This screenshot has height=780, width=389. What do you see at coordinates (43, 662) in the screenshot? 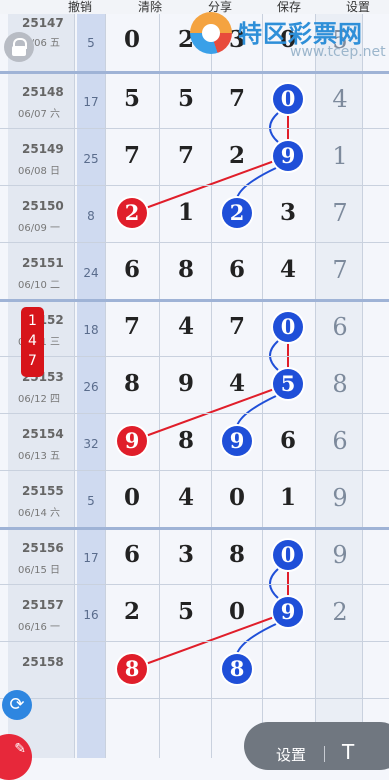
I see `period-number: 25158` at bounding box center [43, 662].